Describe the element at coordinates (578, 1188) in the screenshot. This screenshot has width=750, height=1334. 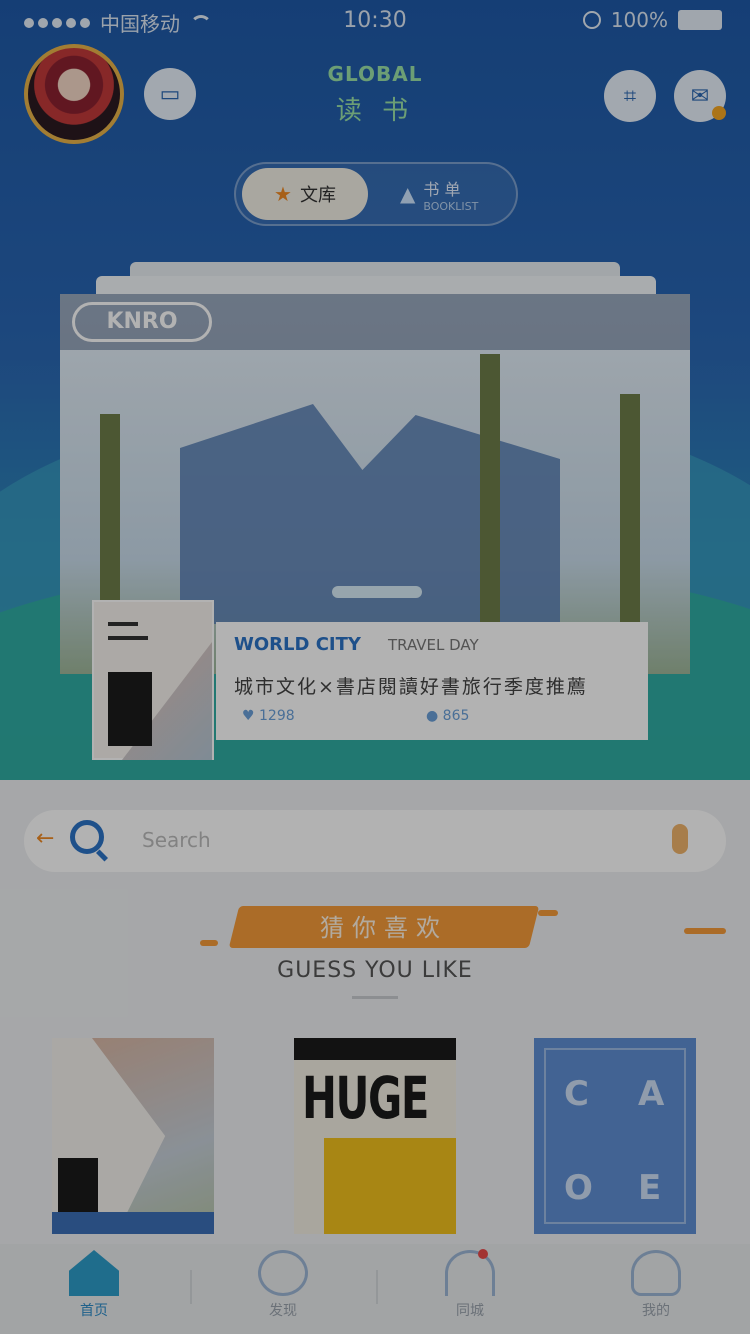
I see `cover-letter: O` at that location.